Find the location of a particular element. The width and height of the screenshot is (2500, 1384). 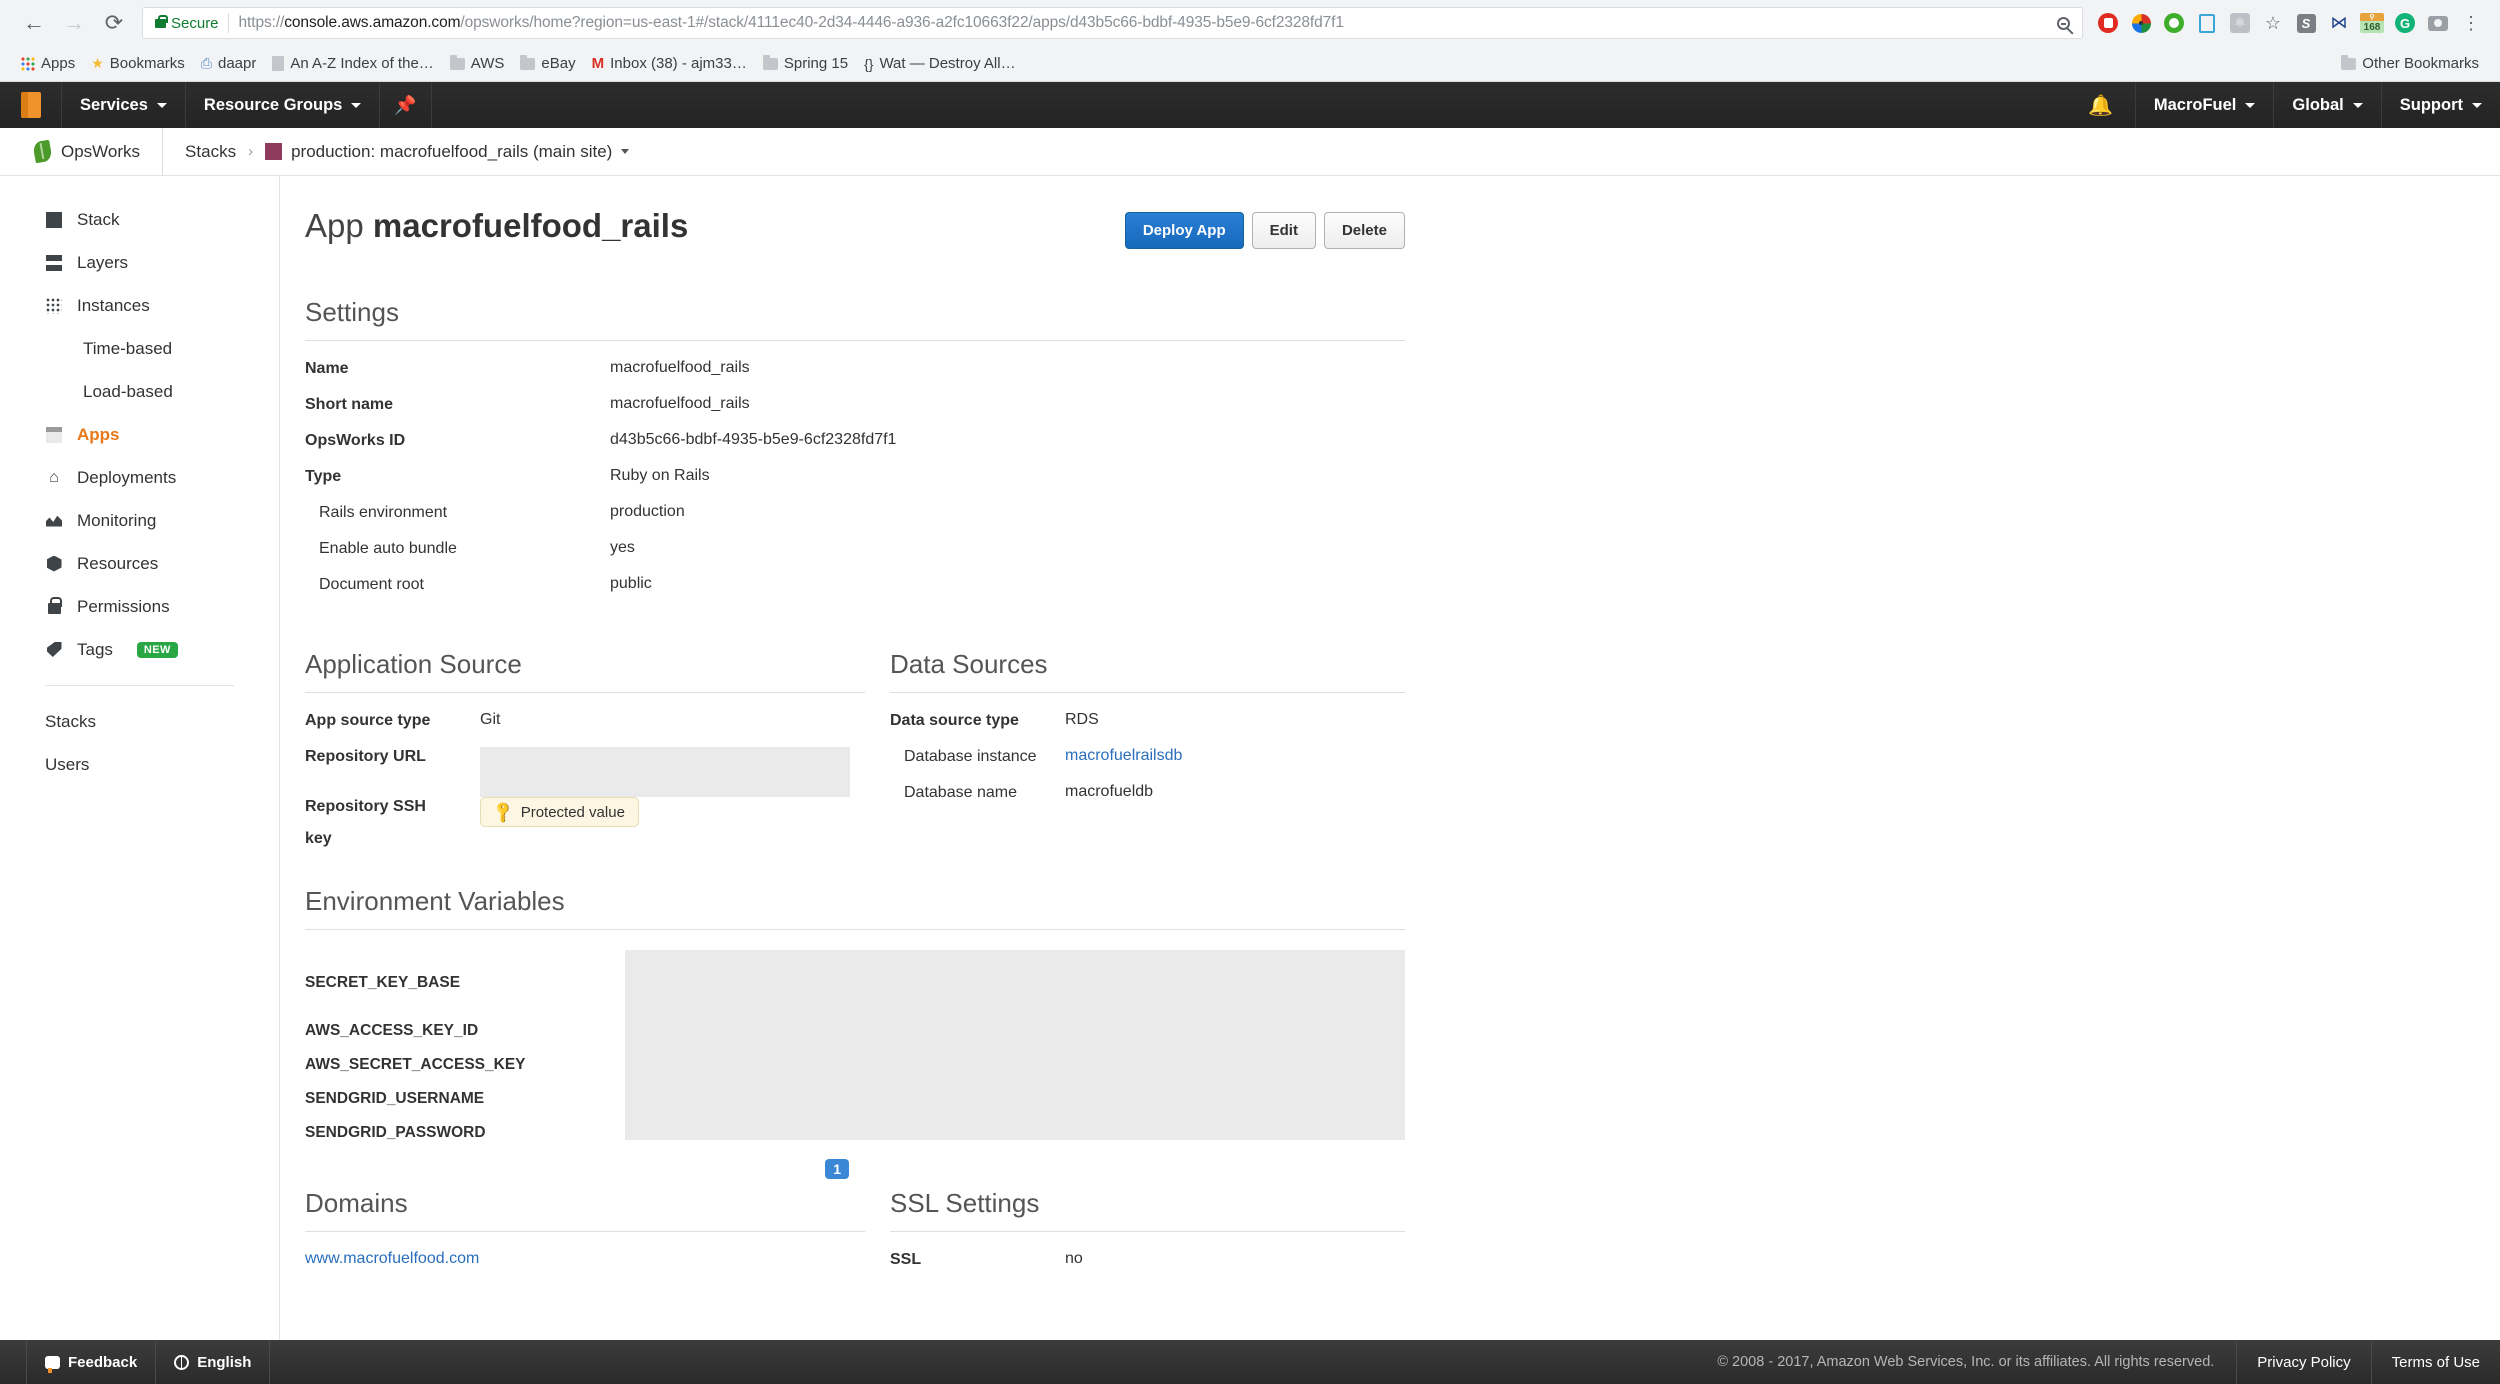

sidebar-item-monitoring: Monitoring is located at coordinates (139, 520).